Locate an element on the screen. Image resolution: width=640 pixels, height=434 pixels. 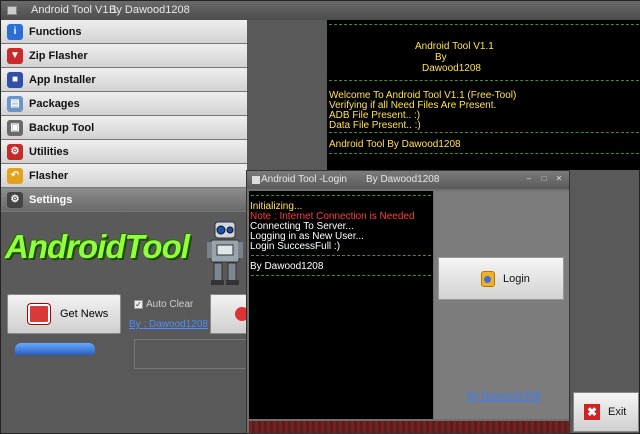
menu-item-label: Settings is located at coordinates (51, 199).